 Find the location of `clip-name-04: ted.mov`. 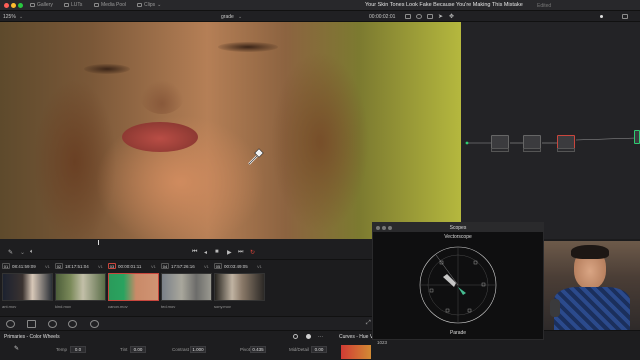

clip-name-04: ted.mov is located at coordinates (168, 306).